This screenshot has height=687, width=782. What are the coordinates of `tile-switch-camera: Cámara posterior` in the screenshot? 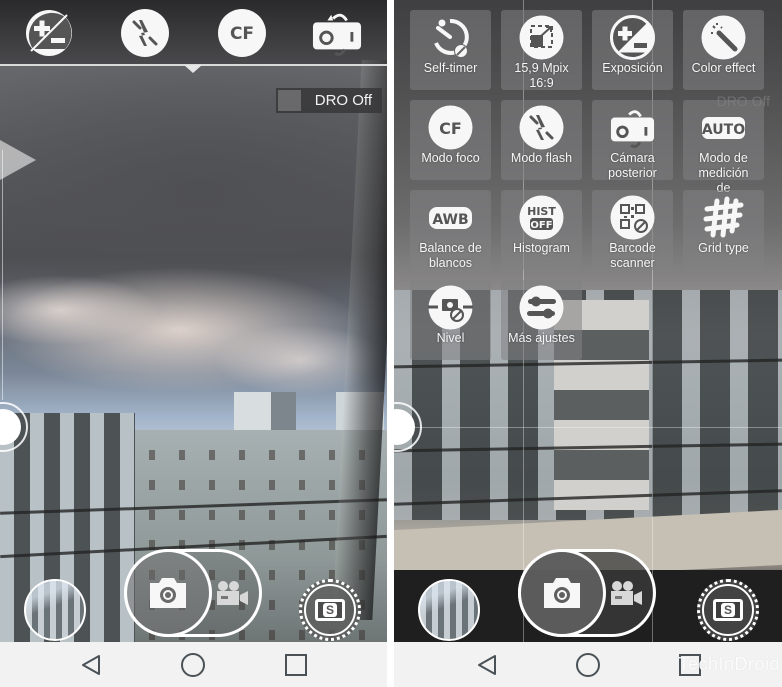 It's located at (632, 140).